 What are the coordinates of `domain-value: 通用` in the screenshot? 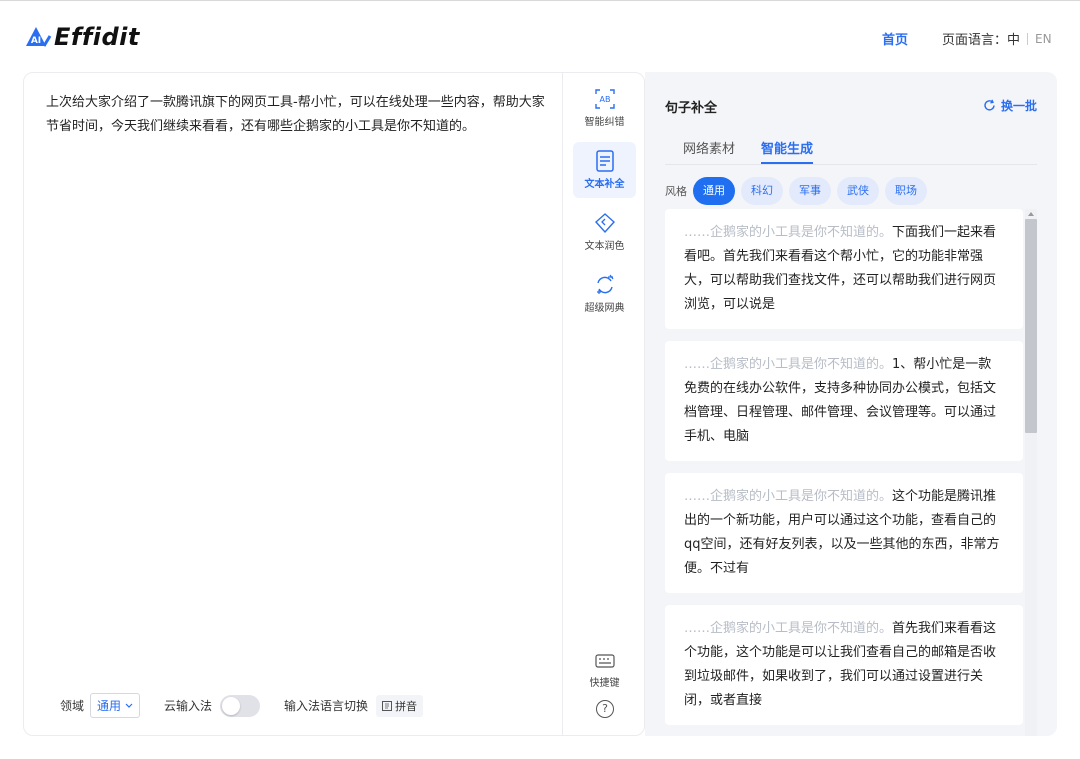 It's located at (109, 706).